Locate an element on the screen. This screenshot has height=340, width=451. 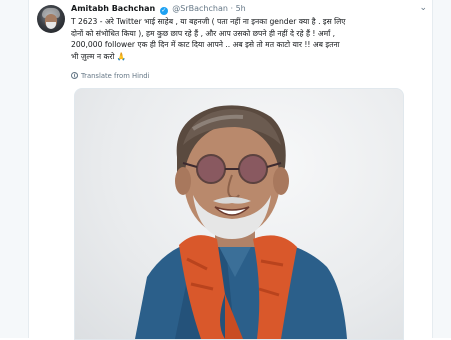
verified-badge-icon: ✓ is located at coordinates (163, 11).